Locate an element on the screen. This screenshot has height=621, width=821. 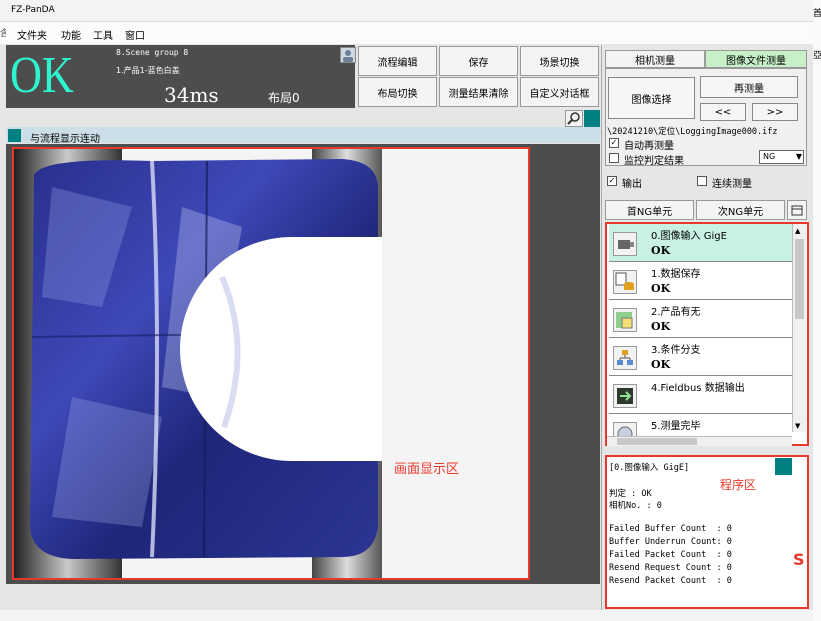
camera-icon is located at coordinates (625, 244).